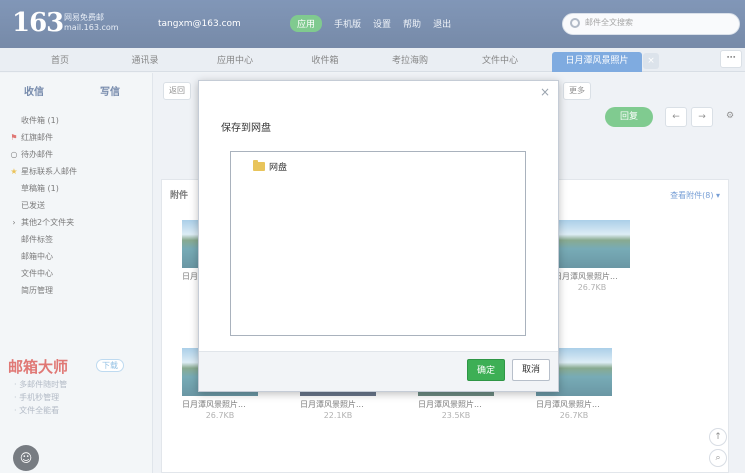 This screenshot has height=473, width=745. Describe the element at coordinates (531, 370) in the screenshot. I see `cancel-button: 取消` at that location.